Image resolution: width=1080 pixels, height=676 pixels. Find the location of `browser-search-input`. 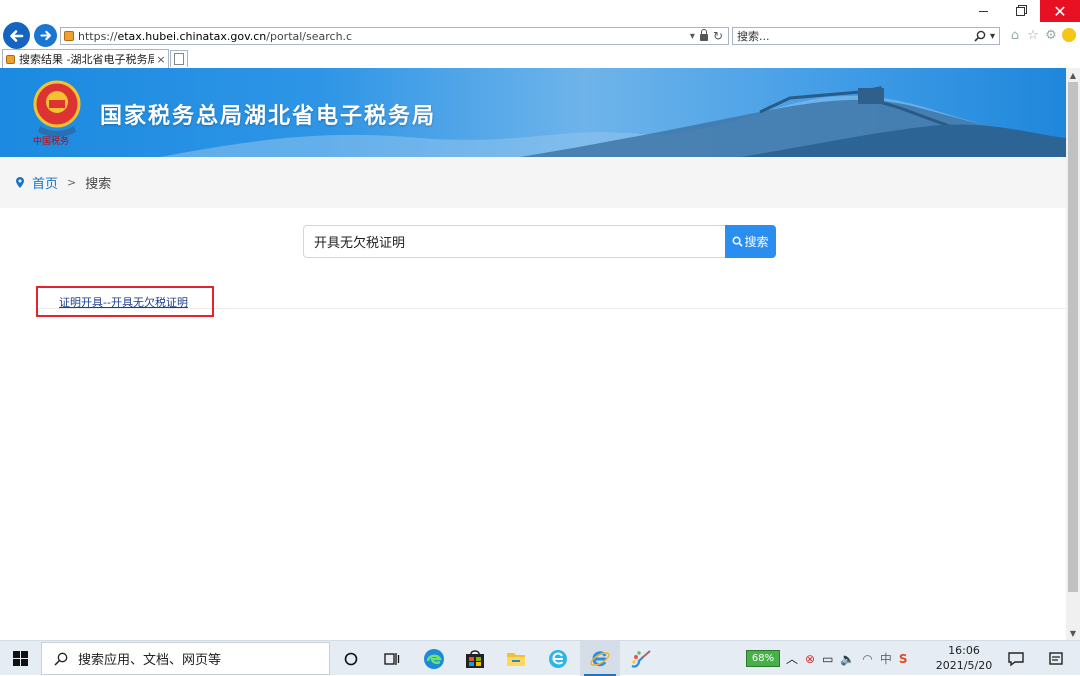

browser-search-input is located at coordinates (853, 36).